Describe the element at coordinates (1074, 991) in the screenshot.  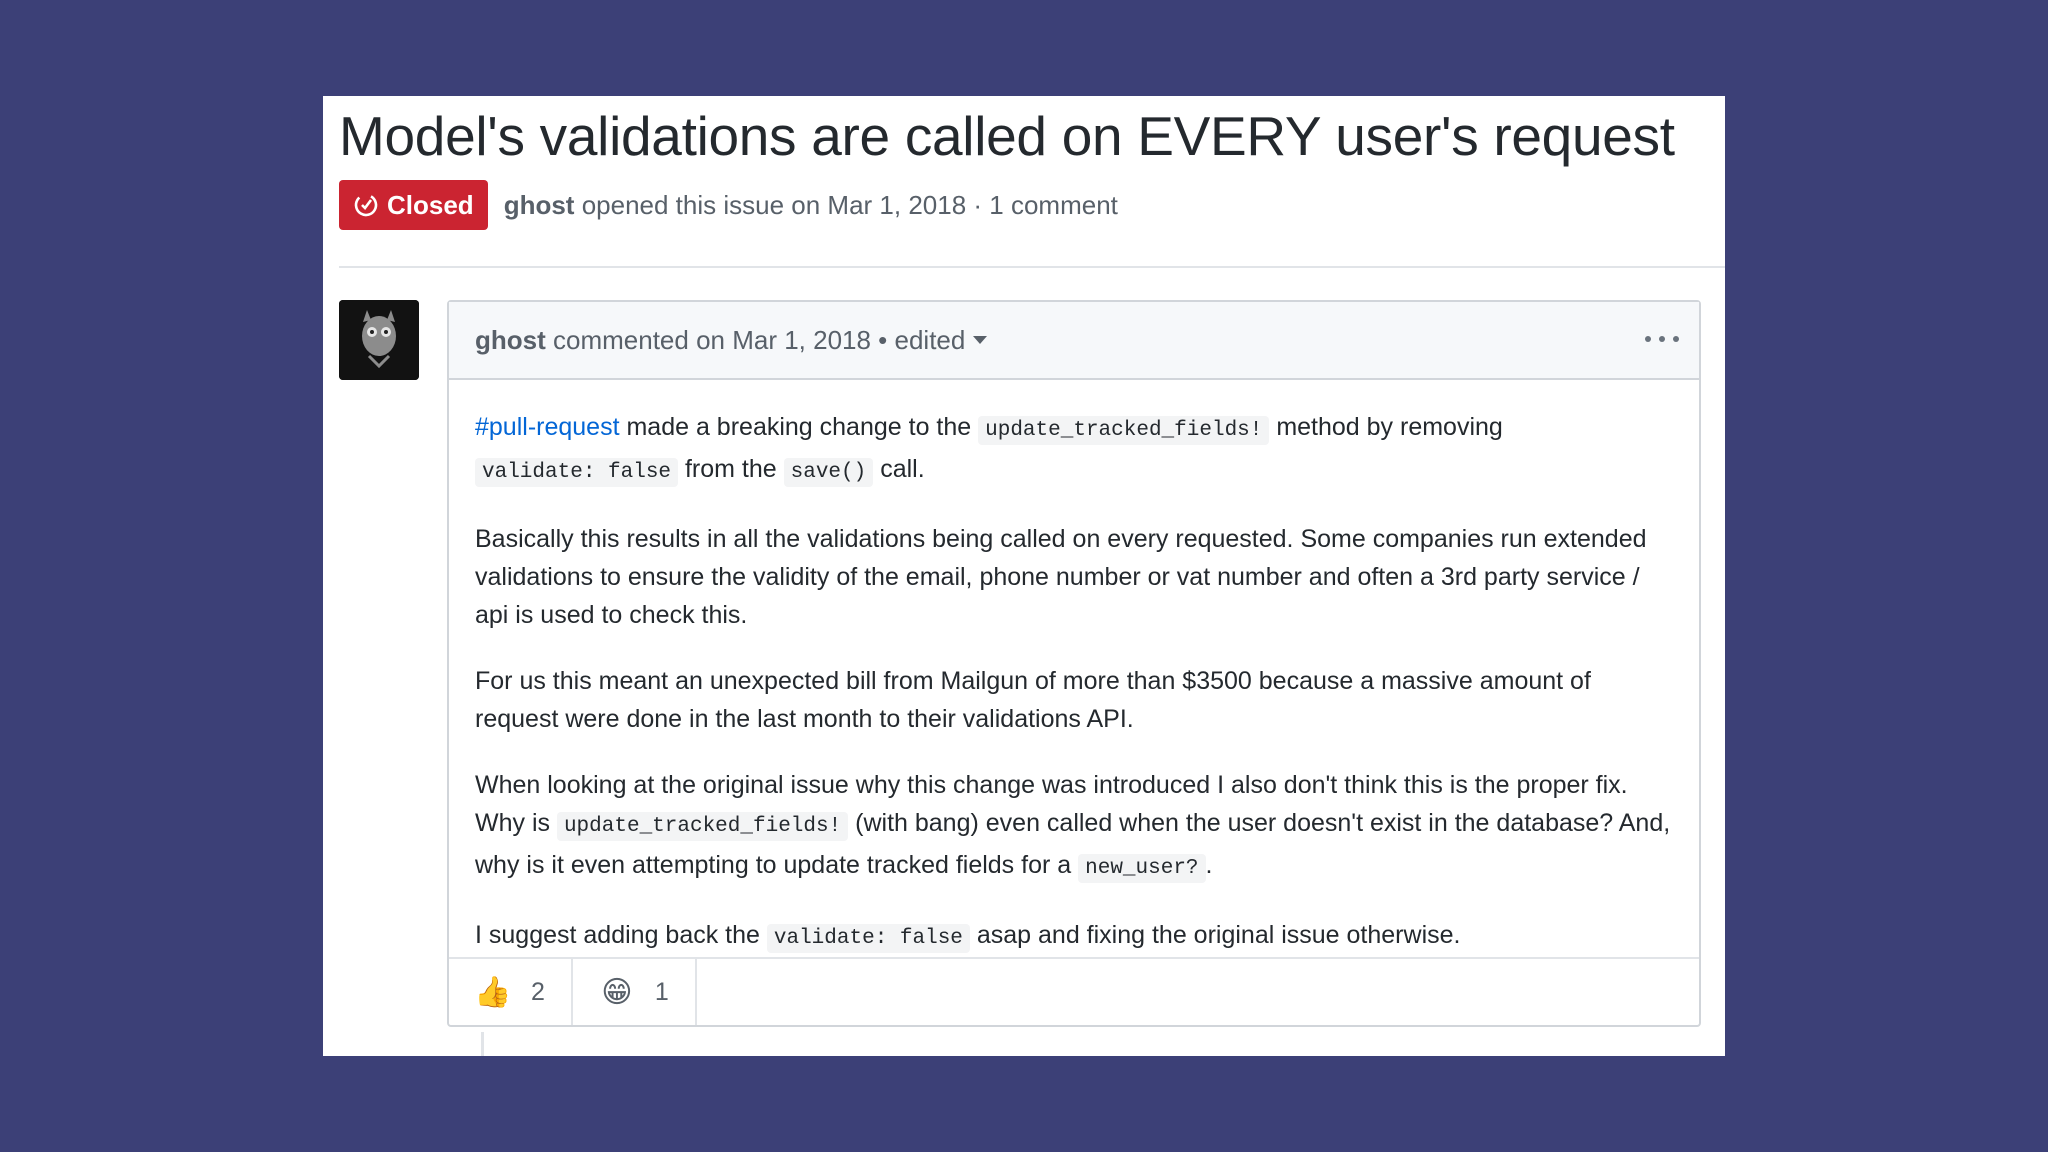
I see `reactions-bar: 👍 2 😁 1` at that location.